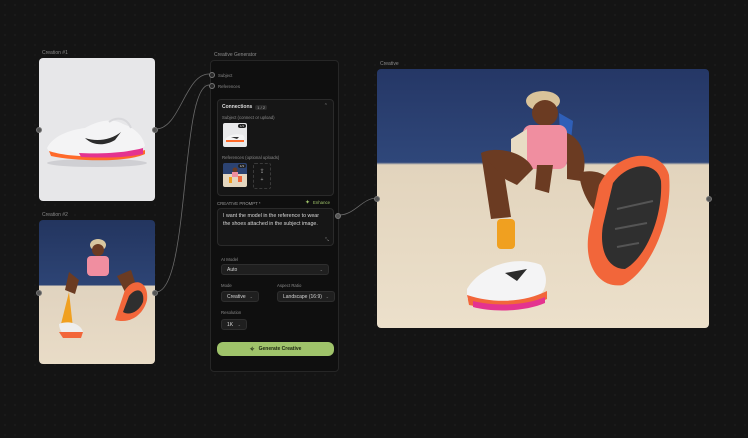  I want to click on mode-select: Creative ⌄, so click(240, 296).